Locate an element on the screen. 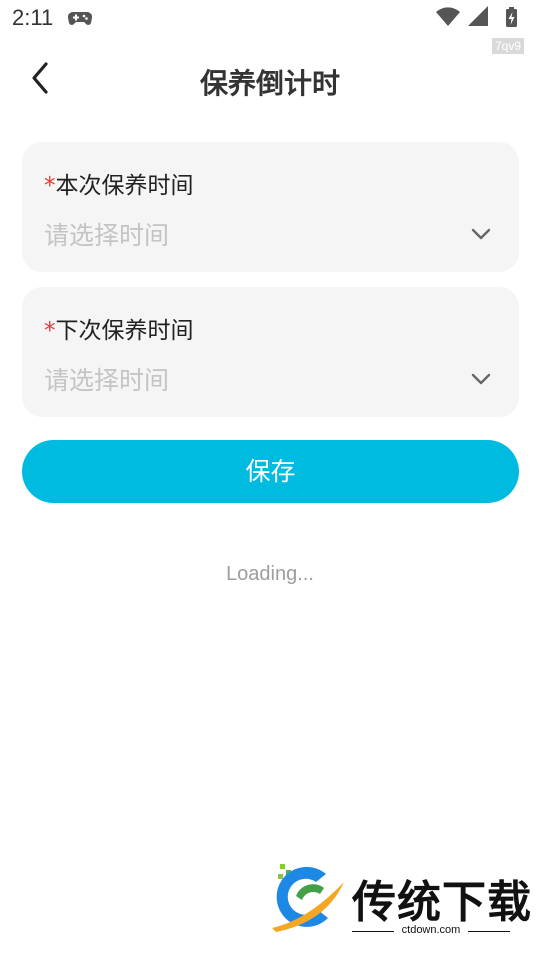 Image resolution: width=540 pixels, height=960 pixels. wifi-icon is located at coordinates (448, 16).